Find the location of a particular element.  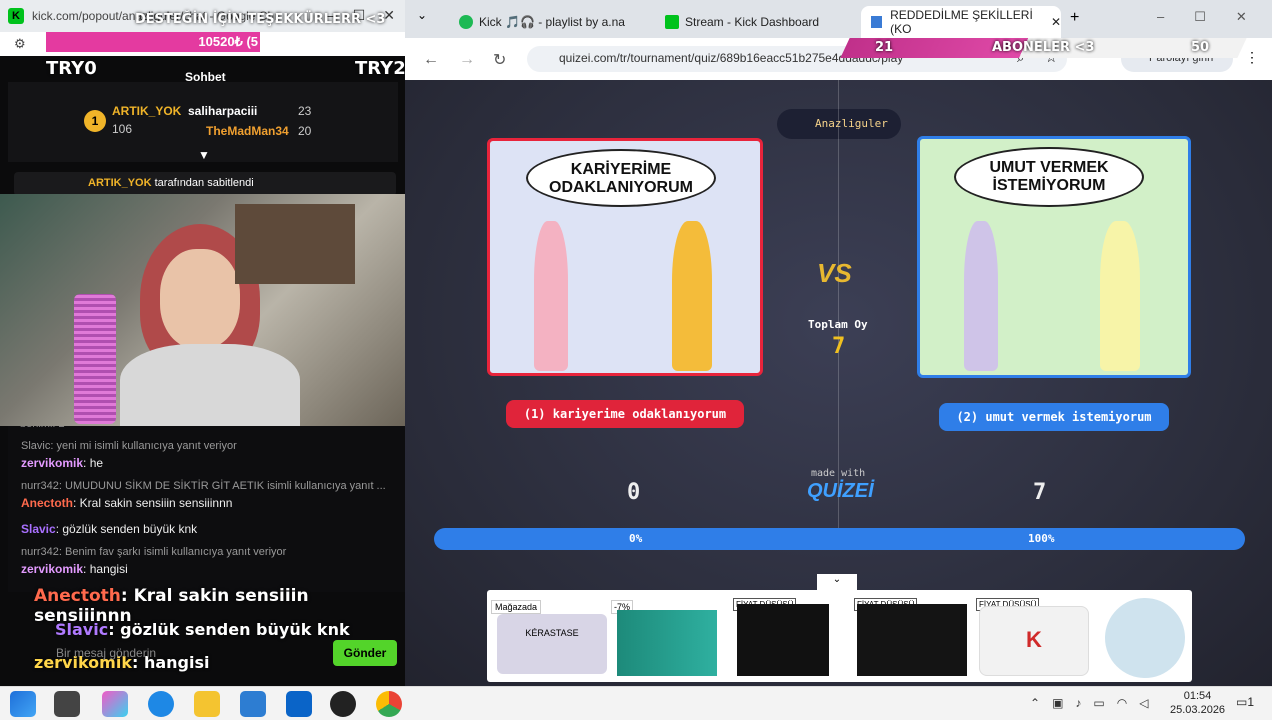

try-right: TRY20000 is located at coordinates (380, 68).